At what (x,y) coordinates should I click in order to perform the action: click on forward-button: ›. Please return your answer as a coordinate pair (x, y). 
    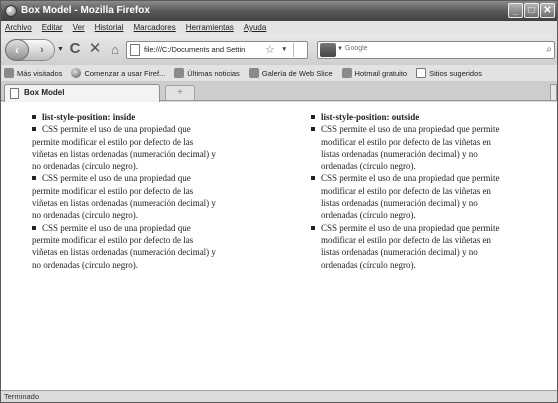
    Looking at the image, I should click on (42, 50).